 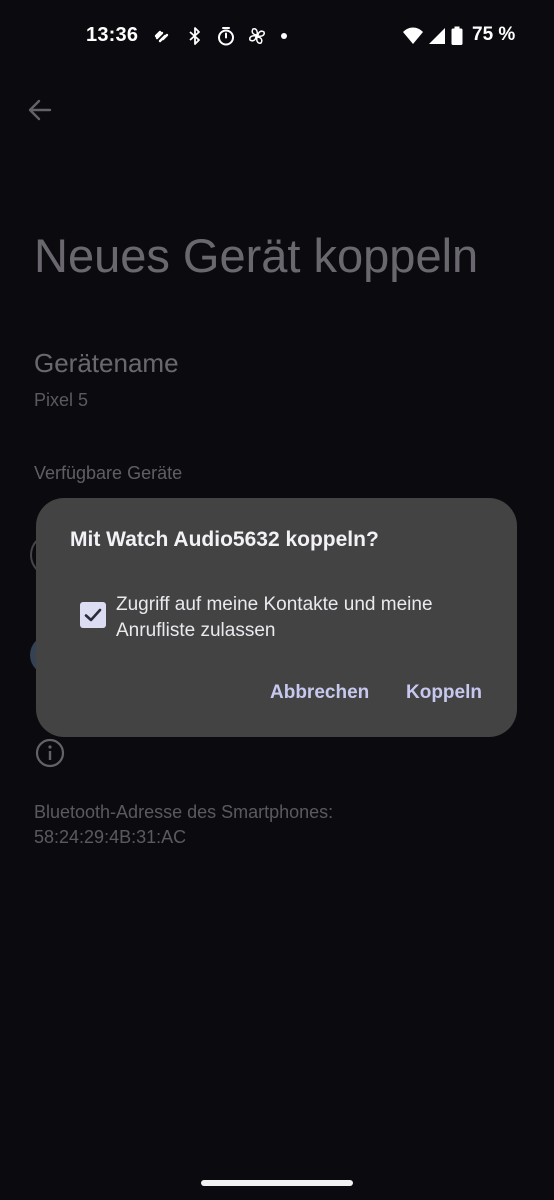 What do you see at coordinates (494, 34) in the screenshot?
I see `battery-percentage: 75 %` at bounding box center [494, 34].